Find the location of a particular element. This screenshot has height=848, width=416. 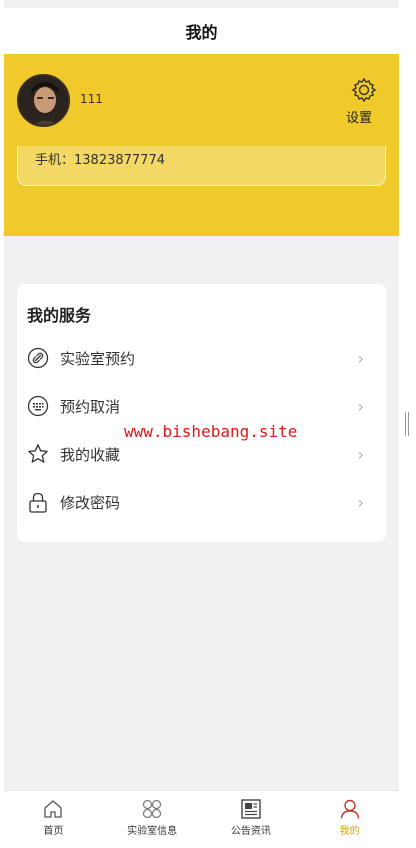

avatar-image is located at coordinates (43, 100).